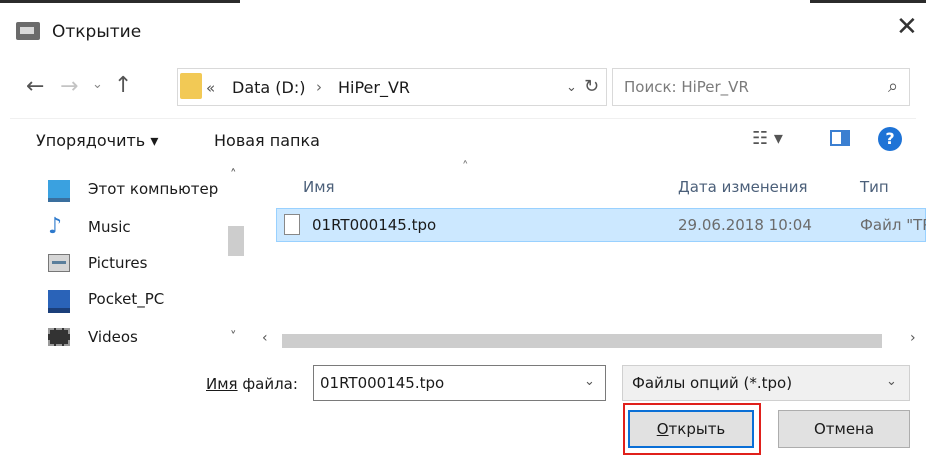  What do you see at coordinates (743, 187) in the screenshot?
I see `column-header-date: Дата изменения` at bounding box center [743, 187].